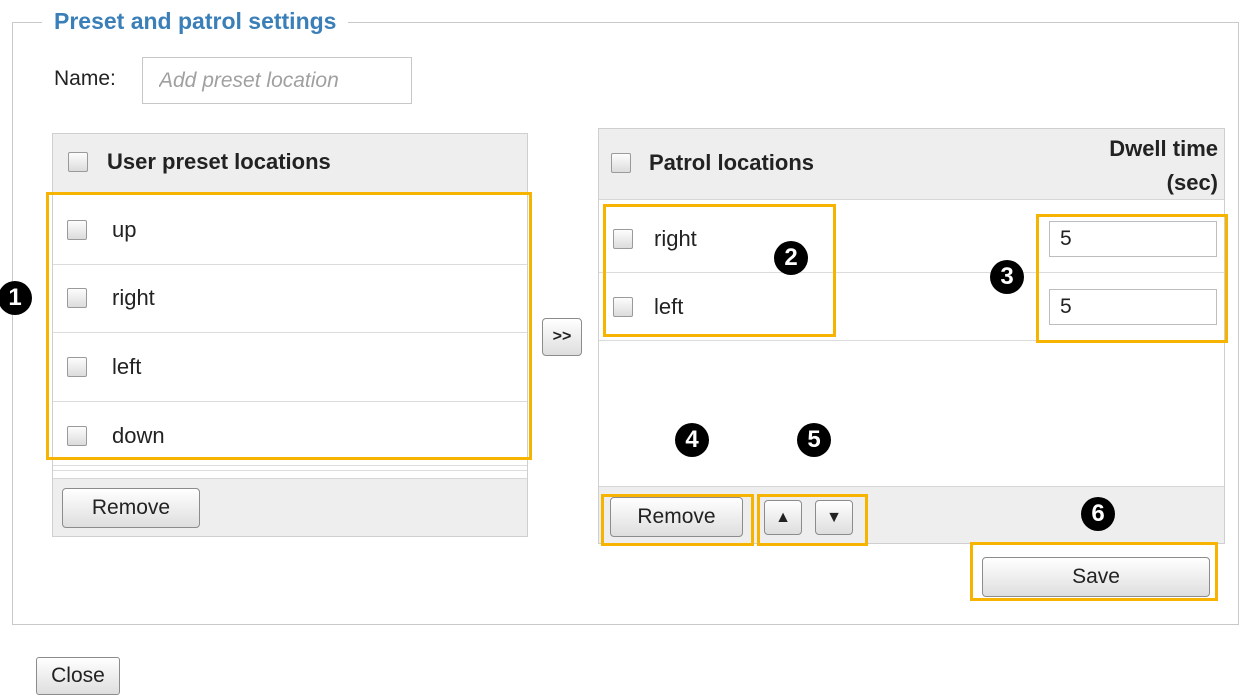 The width and height of the screenshot is (1251, 697). Describe the element at coordinates (133, 297) in the screenshot. I see `preset-item-label: right` at that location.